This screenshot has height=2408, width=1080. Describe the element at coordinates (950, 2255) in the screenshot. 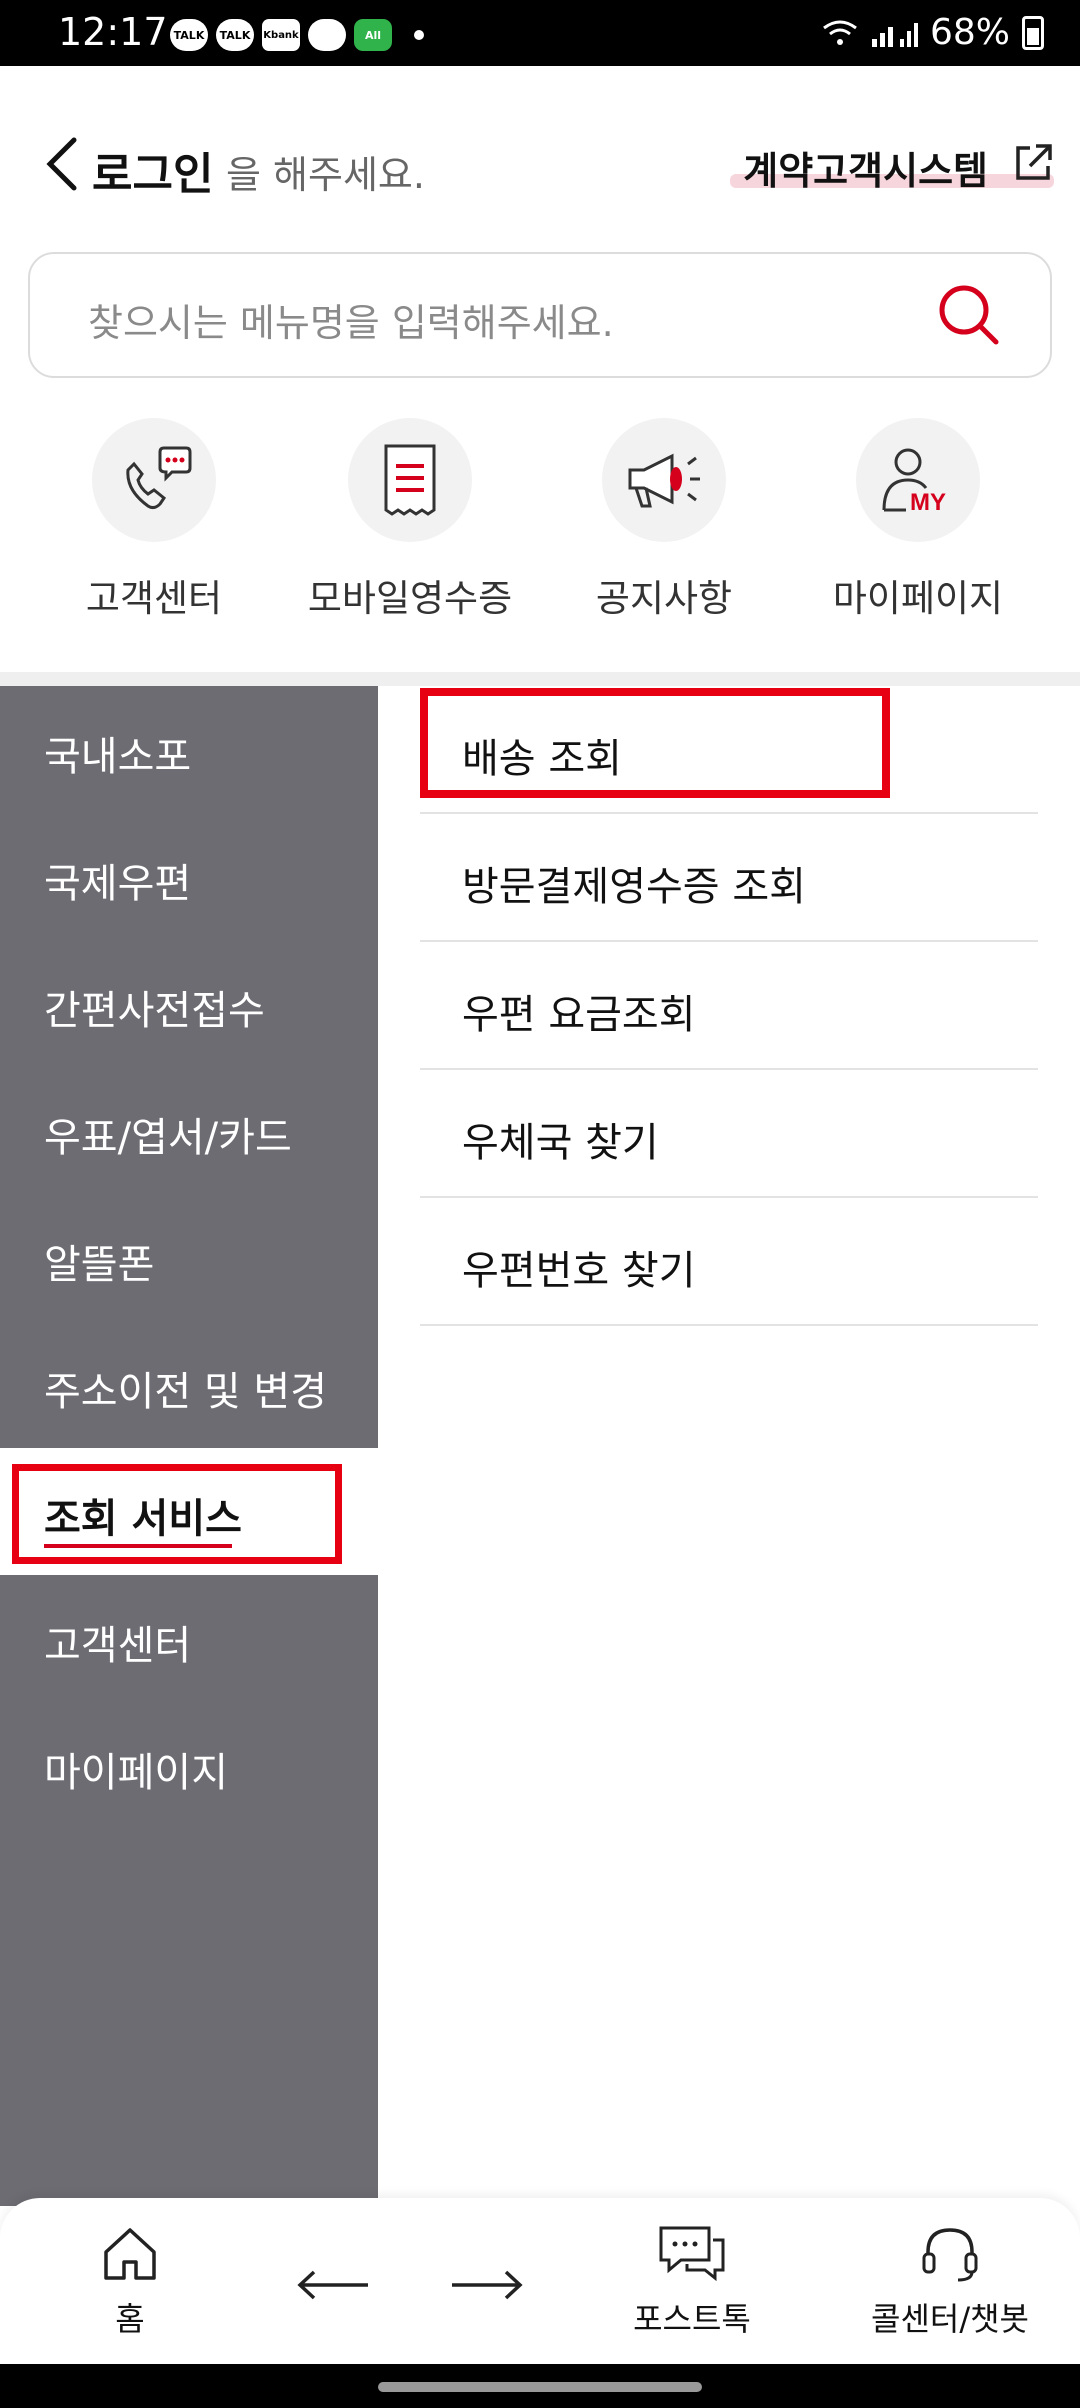

I see `headset-icon` at that location.